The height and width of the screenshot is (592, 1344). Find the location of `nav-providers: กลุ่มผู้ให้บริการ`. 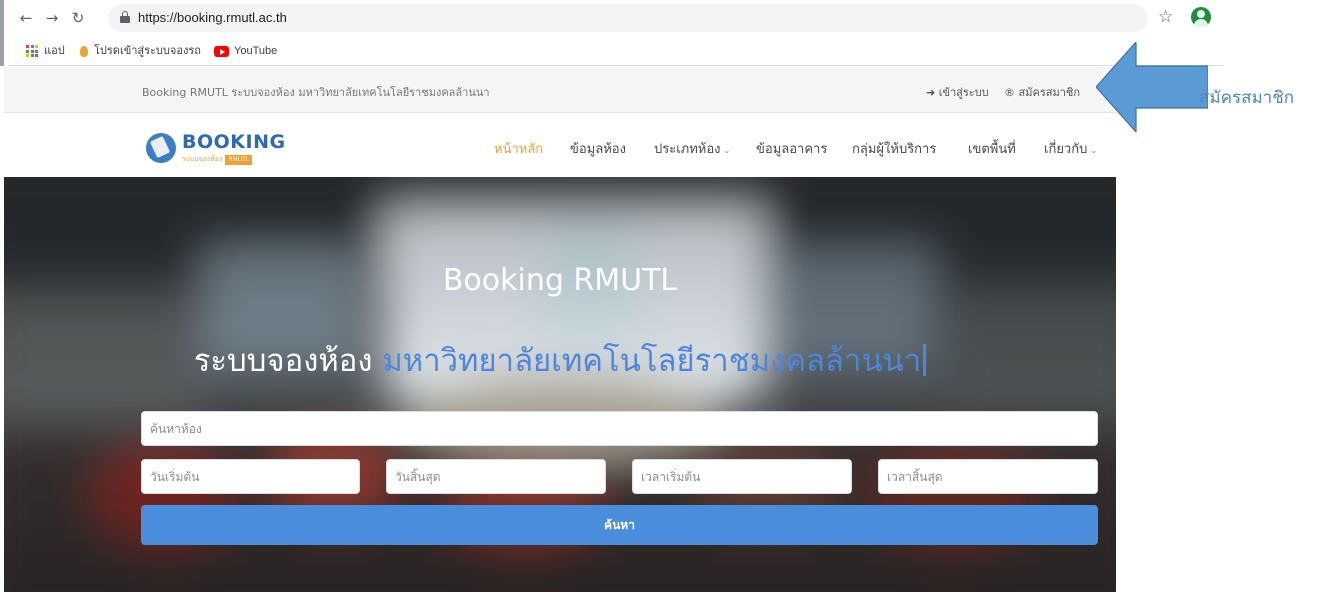

nav-providers: กลุ่มผู้ให้บริการ is located at coordinates (894, 148).